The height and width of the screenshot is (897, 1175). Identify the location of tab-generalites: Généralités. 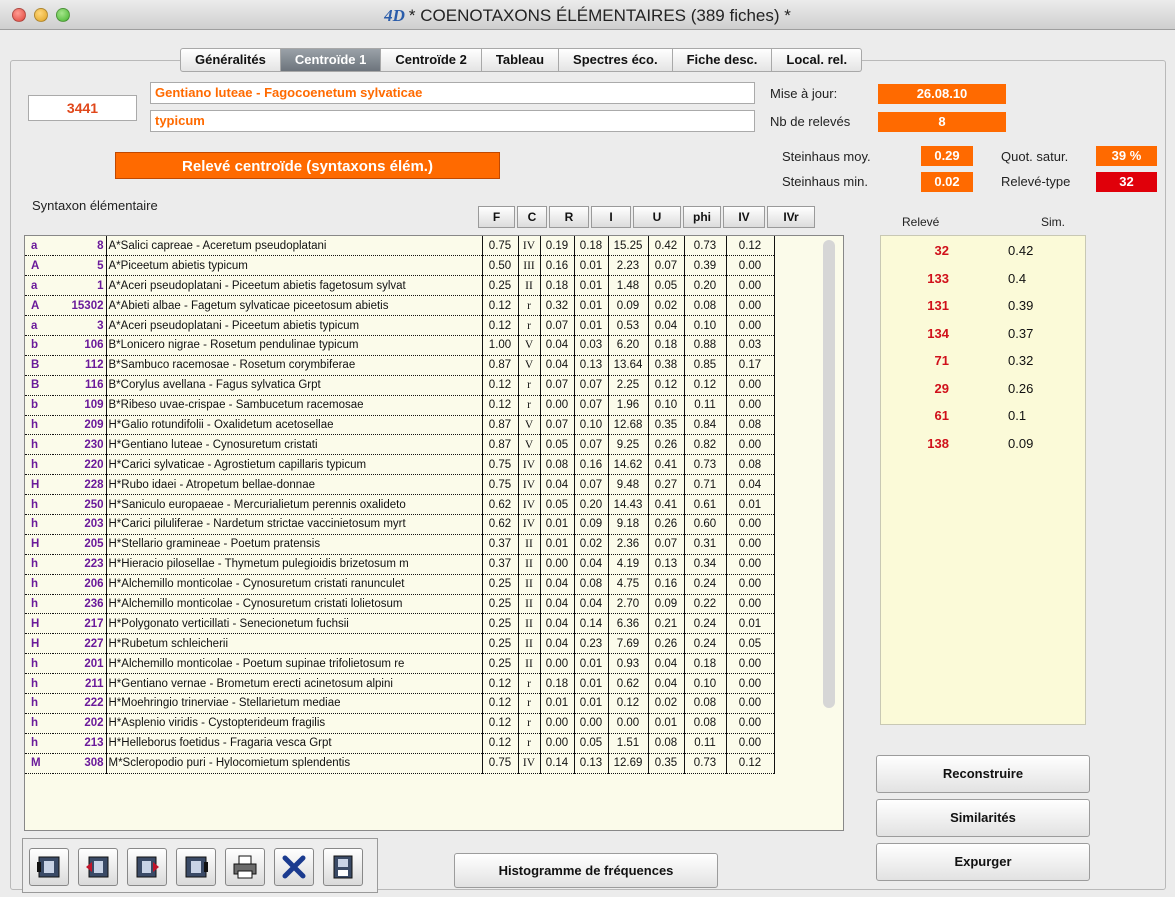
(230, 60).